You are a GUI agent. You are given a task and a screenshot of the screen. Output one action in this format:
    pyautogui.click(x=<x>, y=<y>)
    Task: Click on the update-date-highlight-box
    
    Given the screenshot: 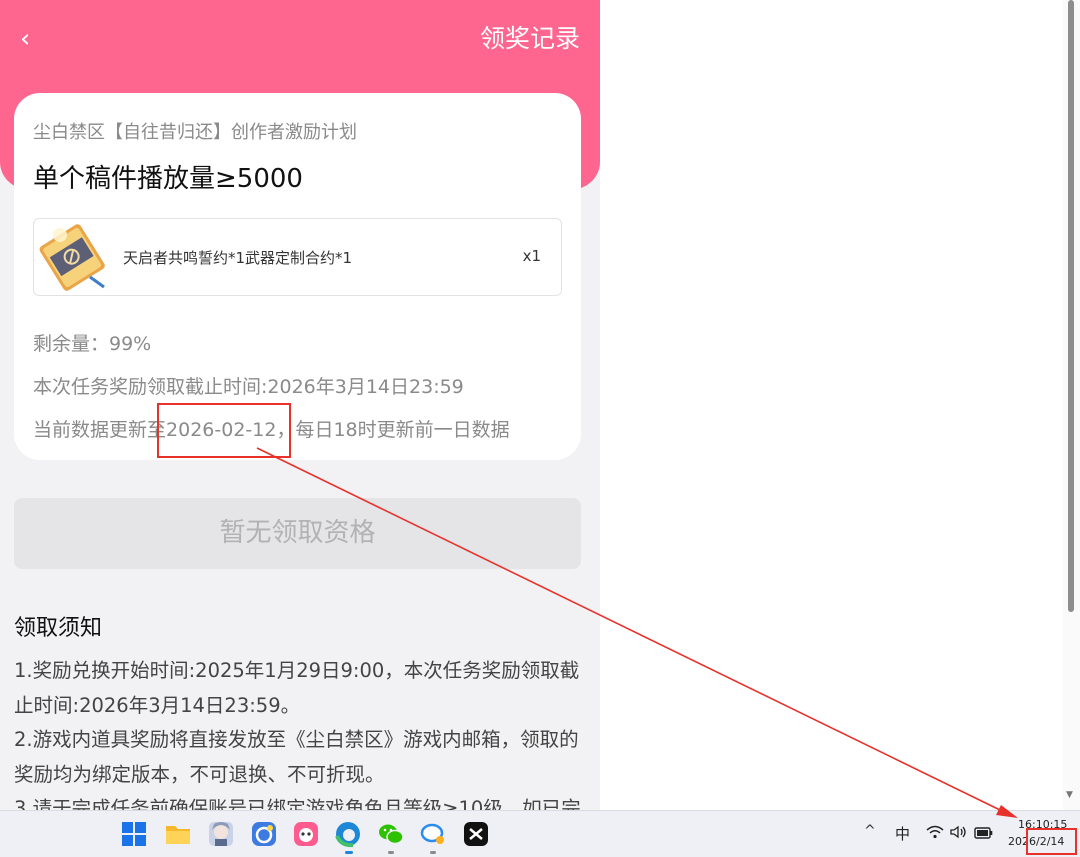 What is the action you would take?
    pyautogui.click(x=224, y=430)
    